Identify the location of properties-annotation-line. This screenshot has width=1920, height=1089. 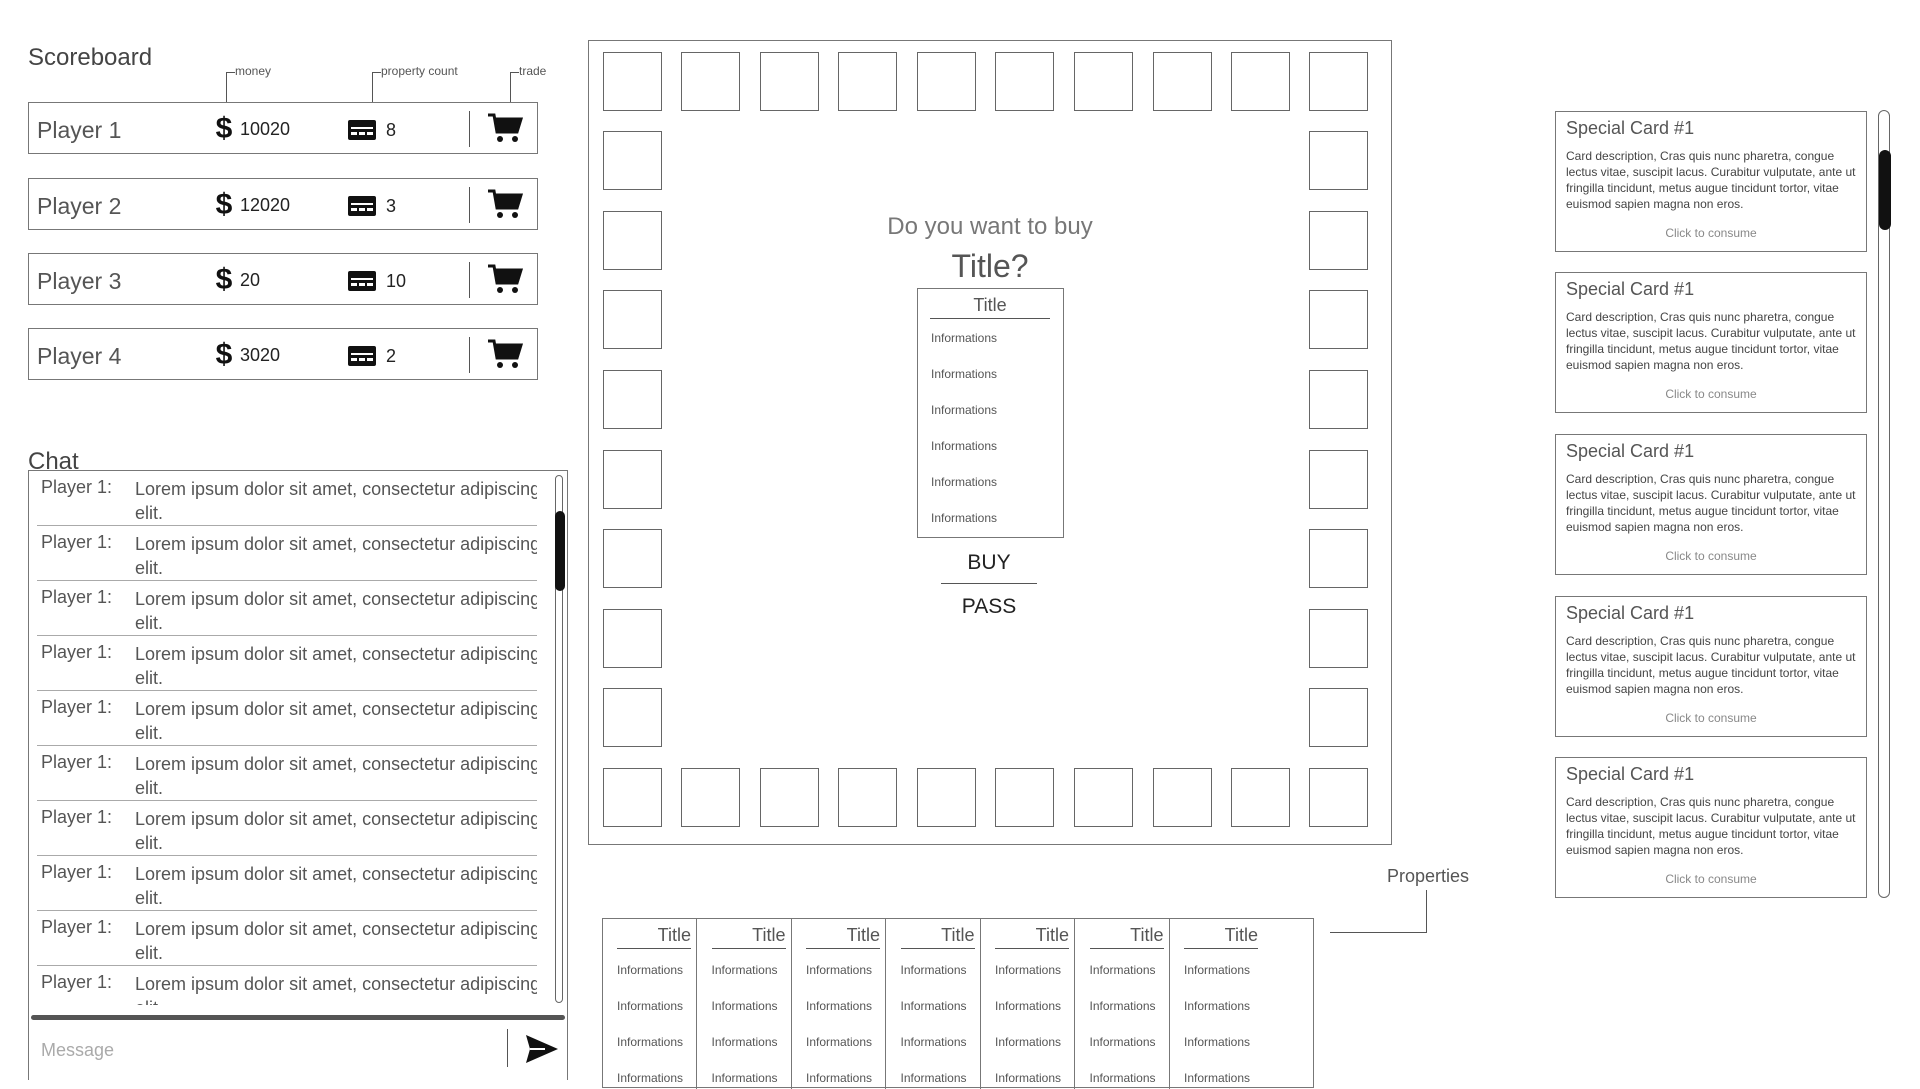
(1426, 911).